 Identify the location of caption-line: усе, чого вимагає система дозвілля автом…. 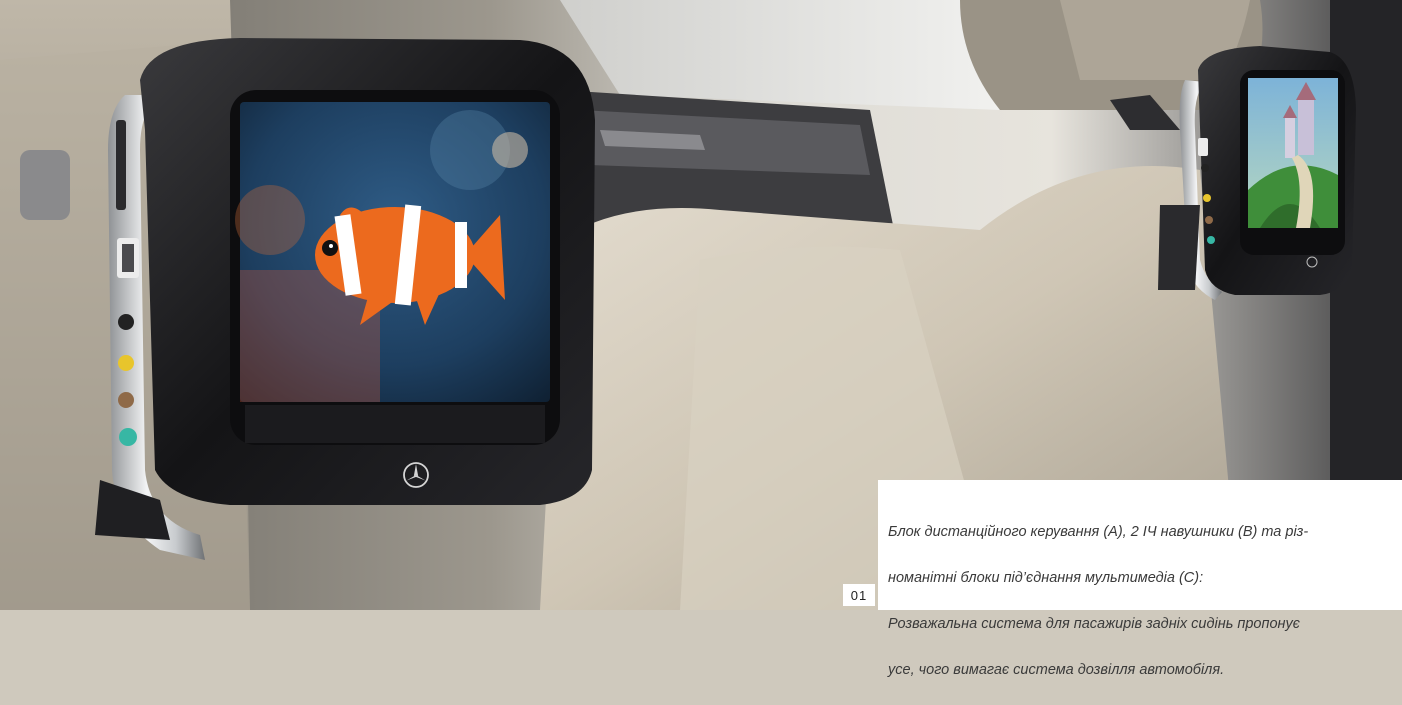
(1056, 670).